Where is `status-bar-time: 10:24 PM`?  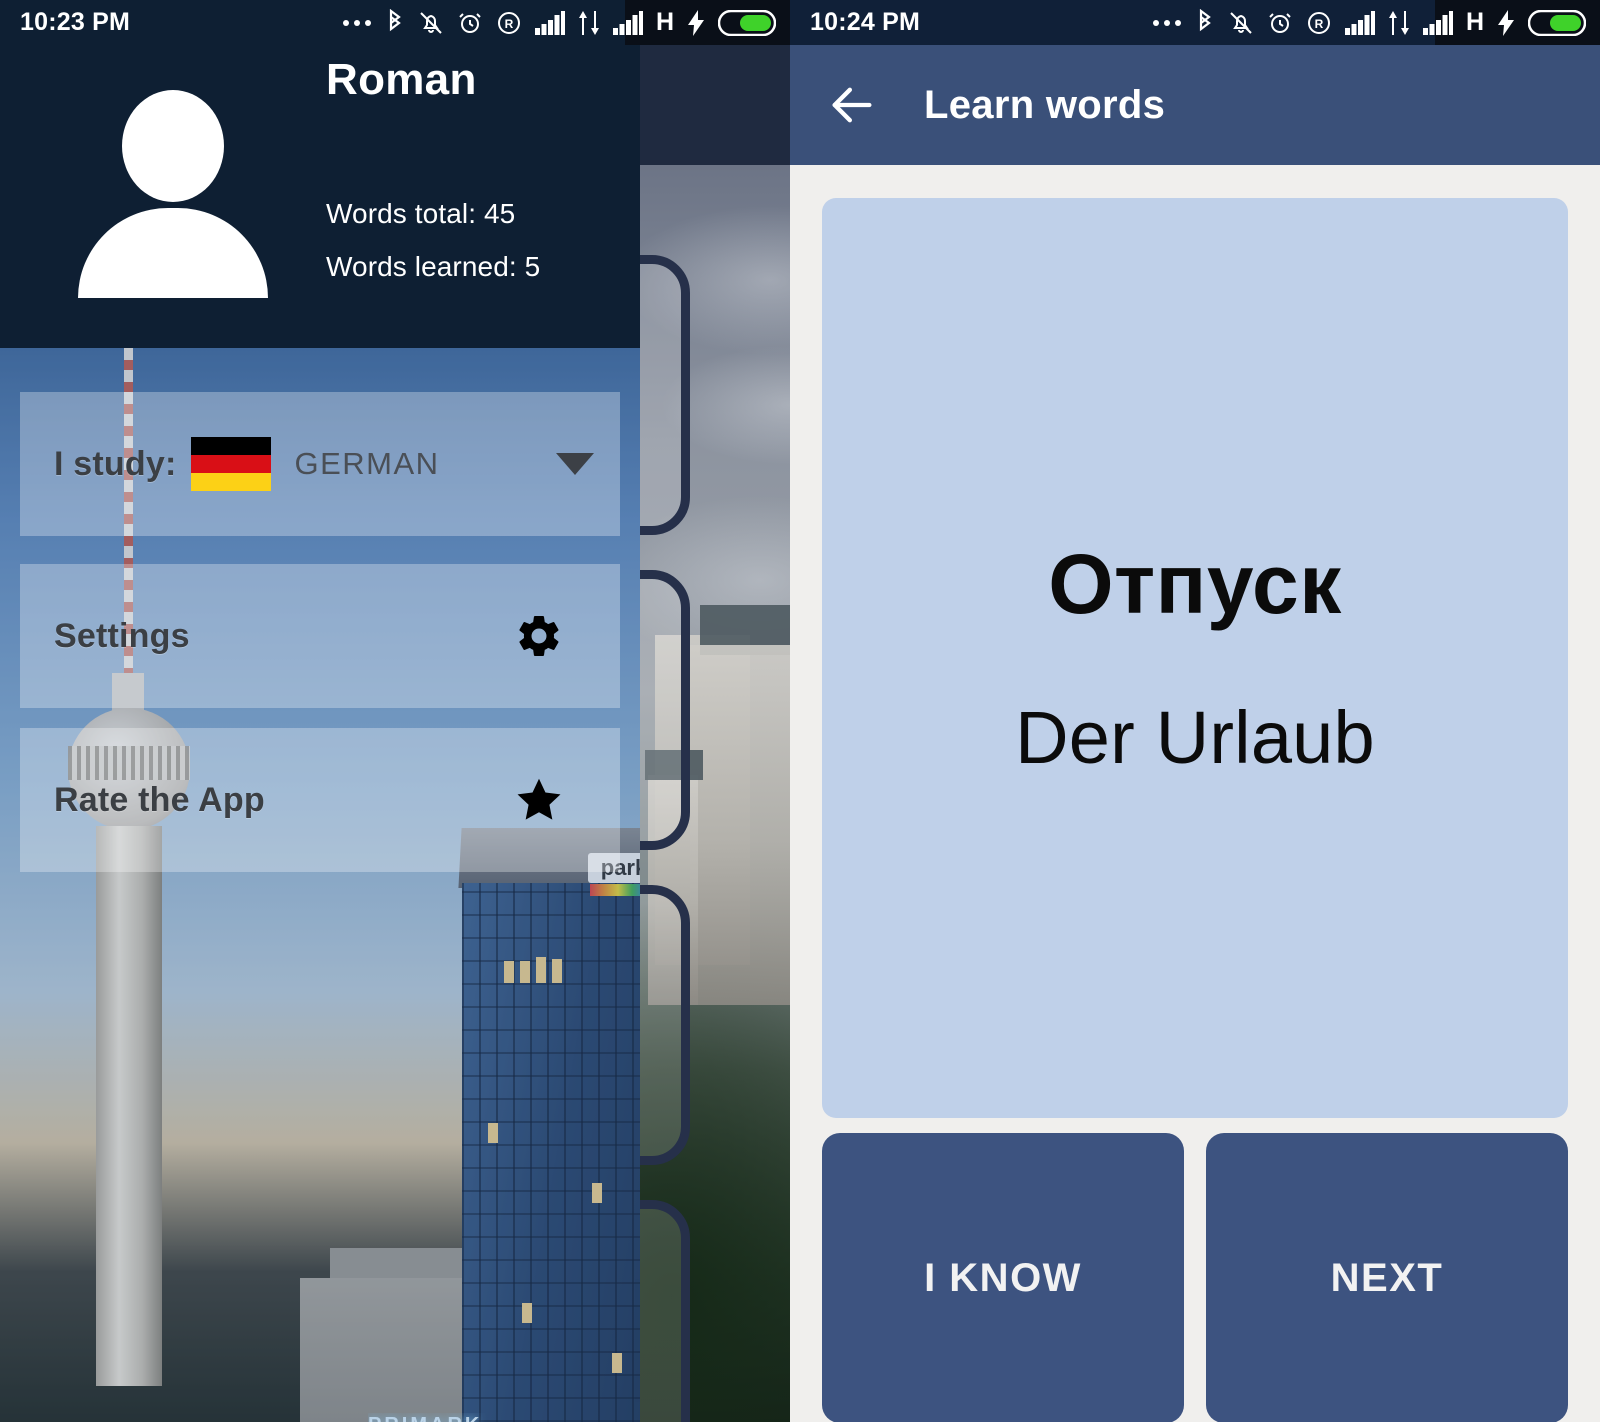
status-bar-time: 10:24 PM is located at coordinates (865, 22).